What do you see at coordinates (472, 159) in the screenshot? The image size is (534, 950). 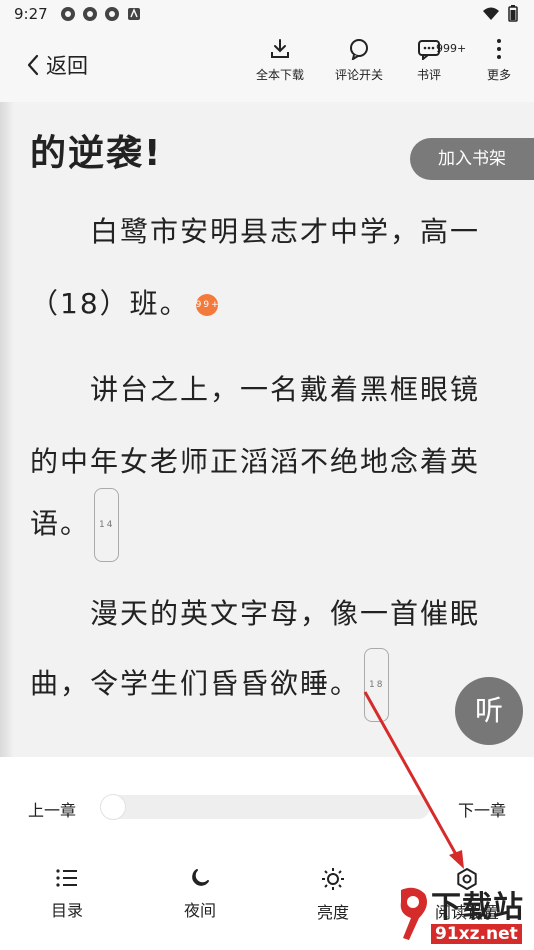 I see `add-to-shelf-button: 加入书架` at bounding box center [472, 159].